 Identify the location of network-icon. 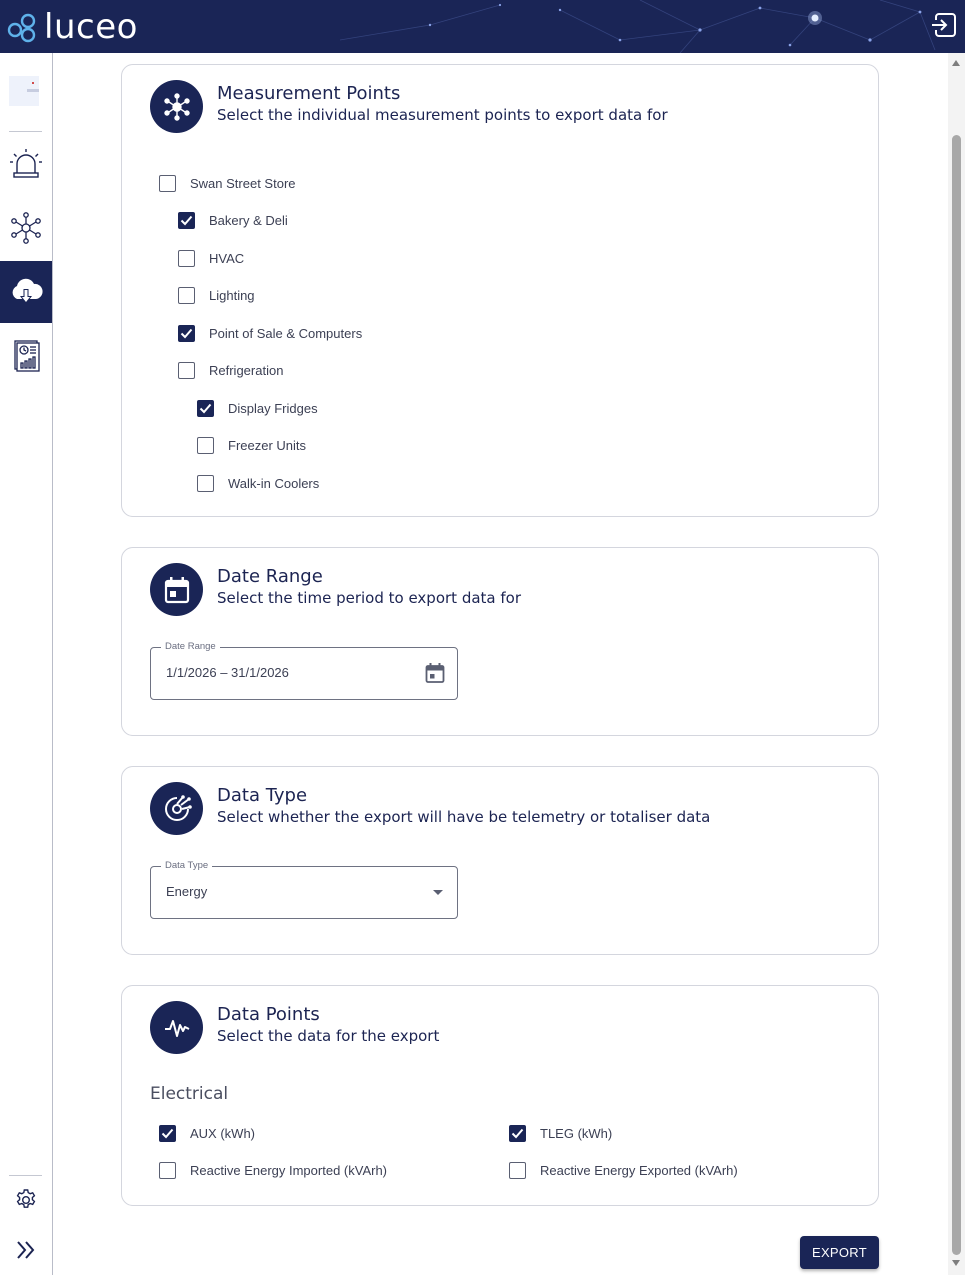
(26, 228).